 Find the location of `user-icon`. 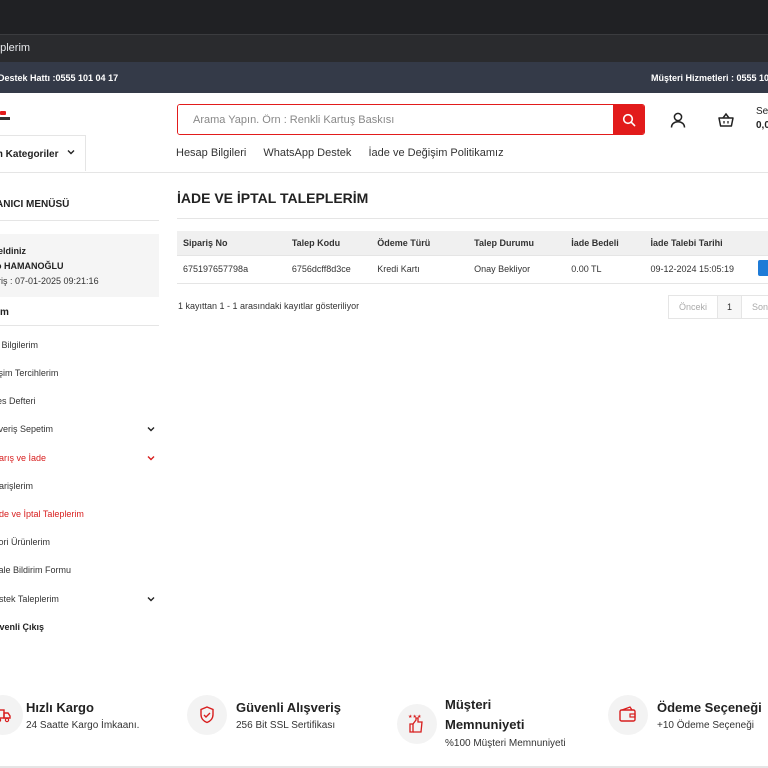

user-icon is located at coordinates (678, 120).